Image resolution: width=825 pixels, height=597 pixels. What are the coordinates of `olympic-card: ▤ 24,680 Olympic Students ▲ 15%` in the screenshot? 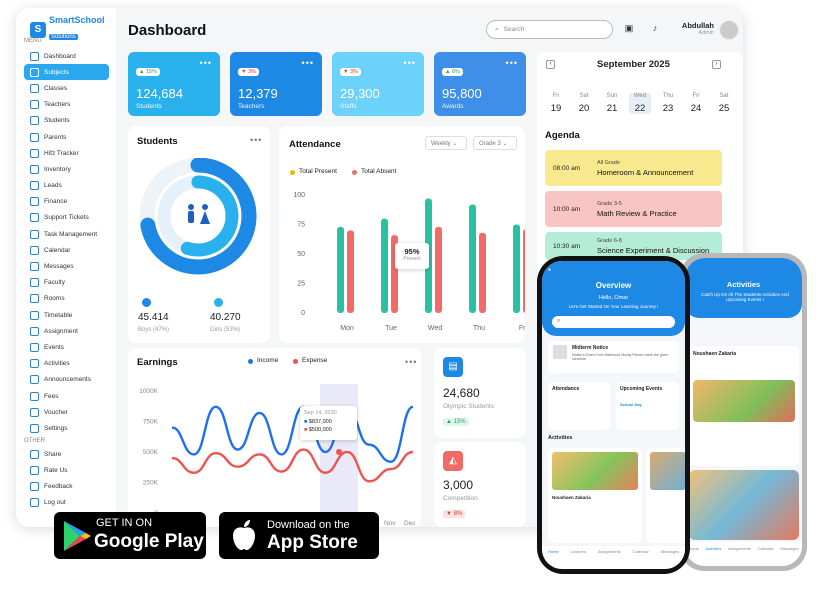 It's located at (480, 393).